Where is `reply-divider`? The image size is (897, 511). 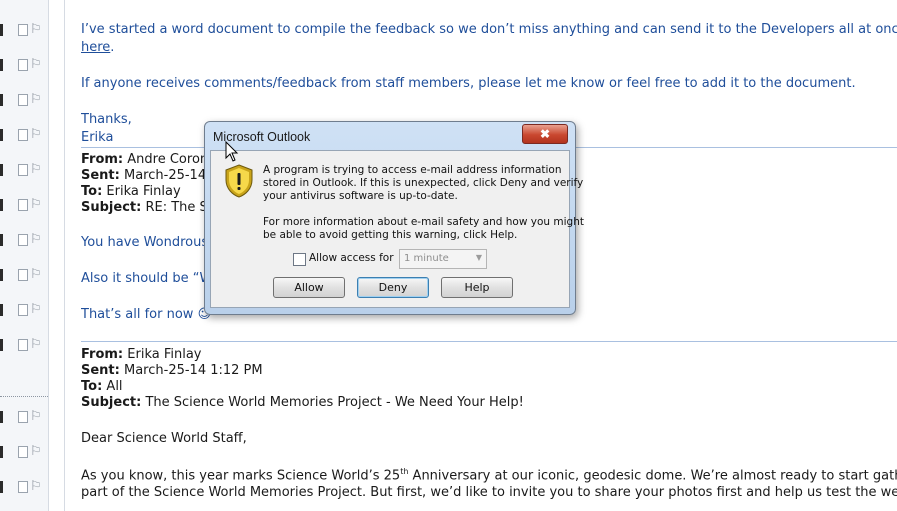 reply-divider is located at coordinates (489, 341).